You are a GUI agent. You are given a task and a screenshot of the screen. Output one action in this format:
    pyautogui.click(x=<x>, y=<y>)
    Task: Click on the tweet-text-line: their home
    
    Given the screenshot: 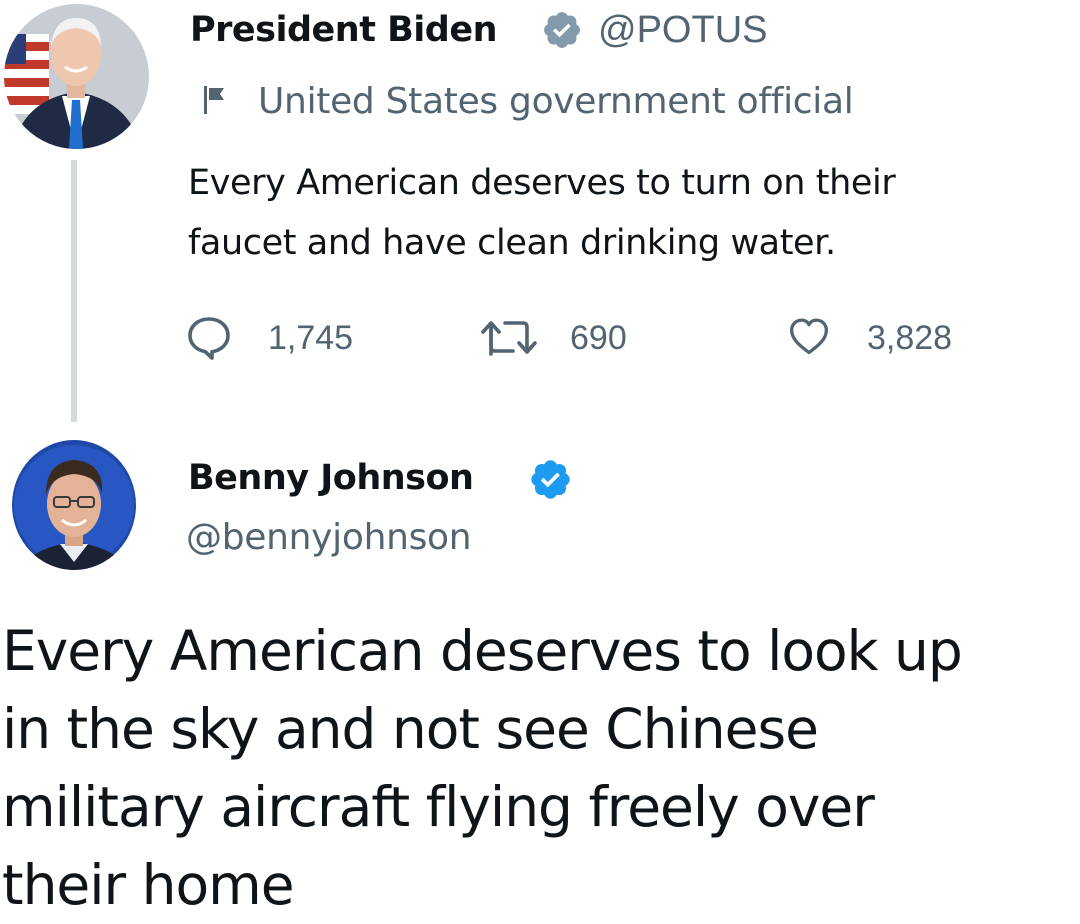 What is the action you would take?
    pyautogui.click(x=148, y=885)
    